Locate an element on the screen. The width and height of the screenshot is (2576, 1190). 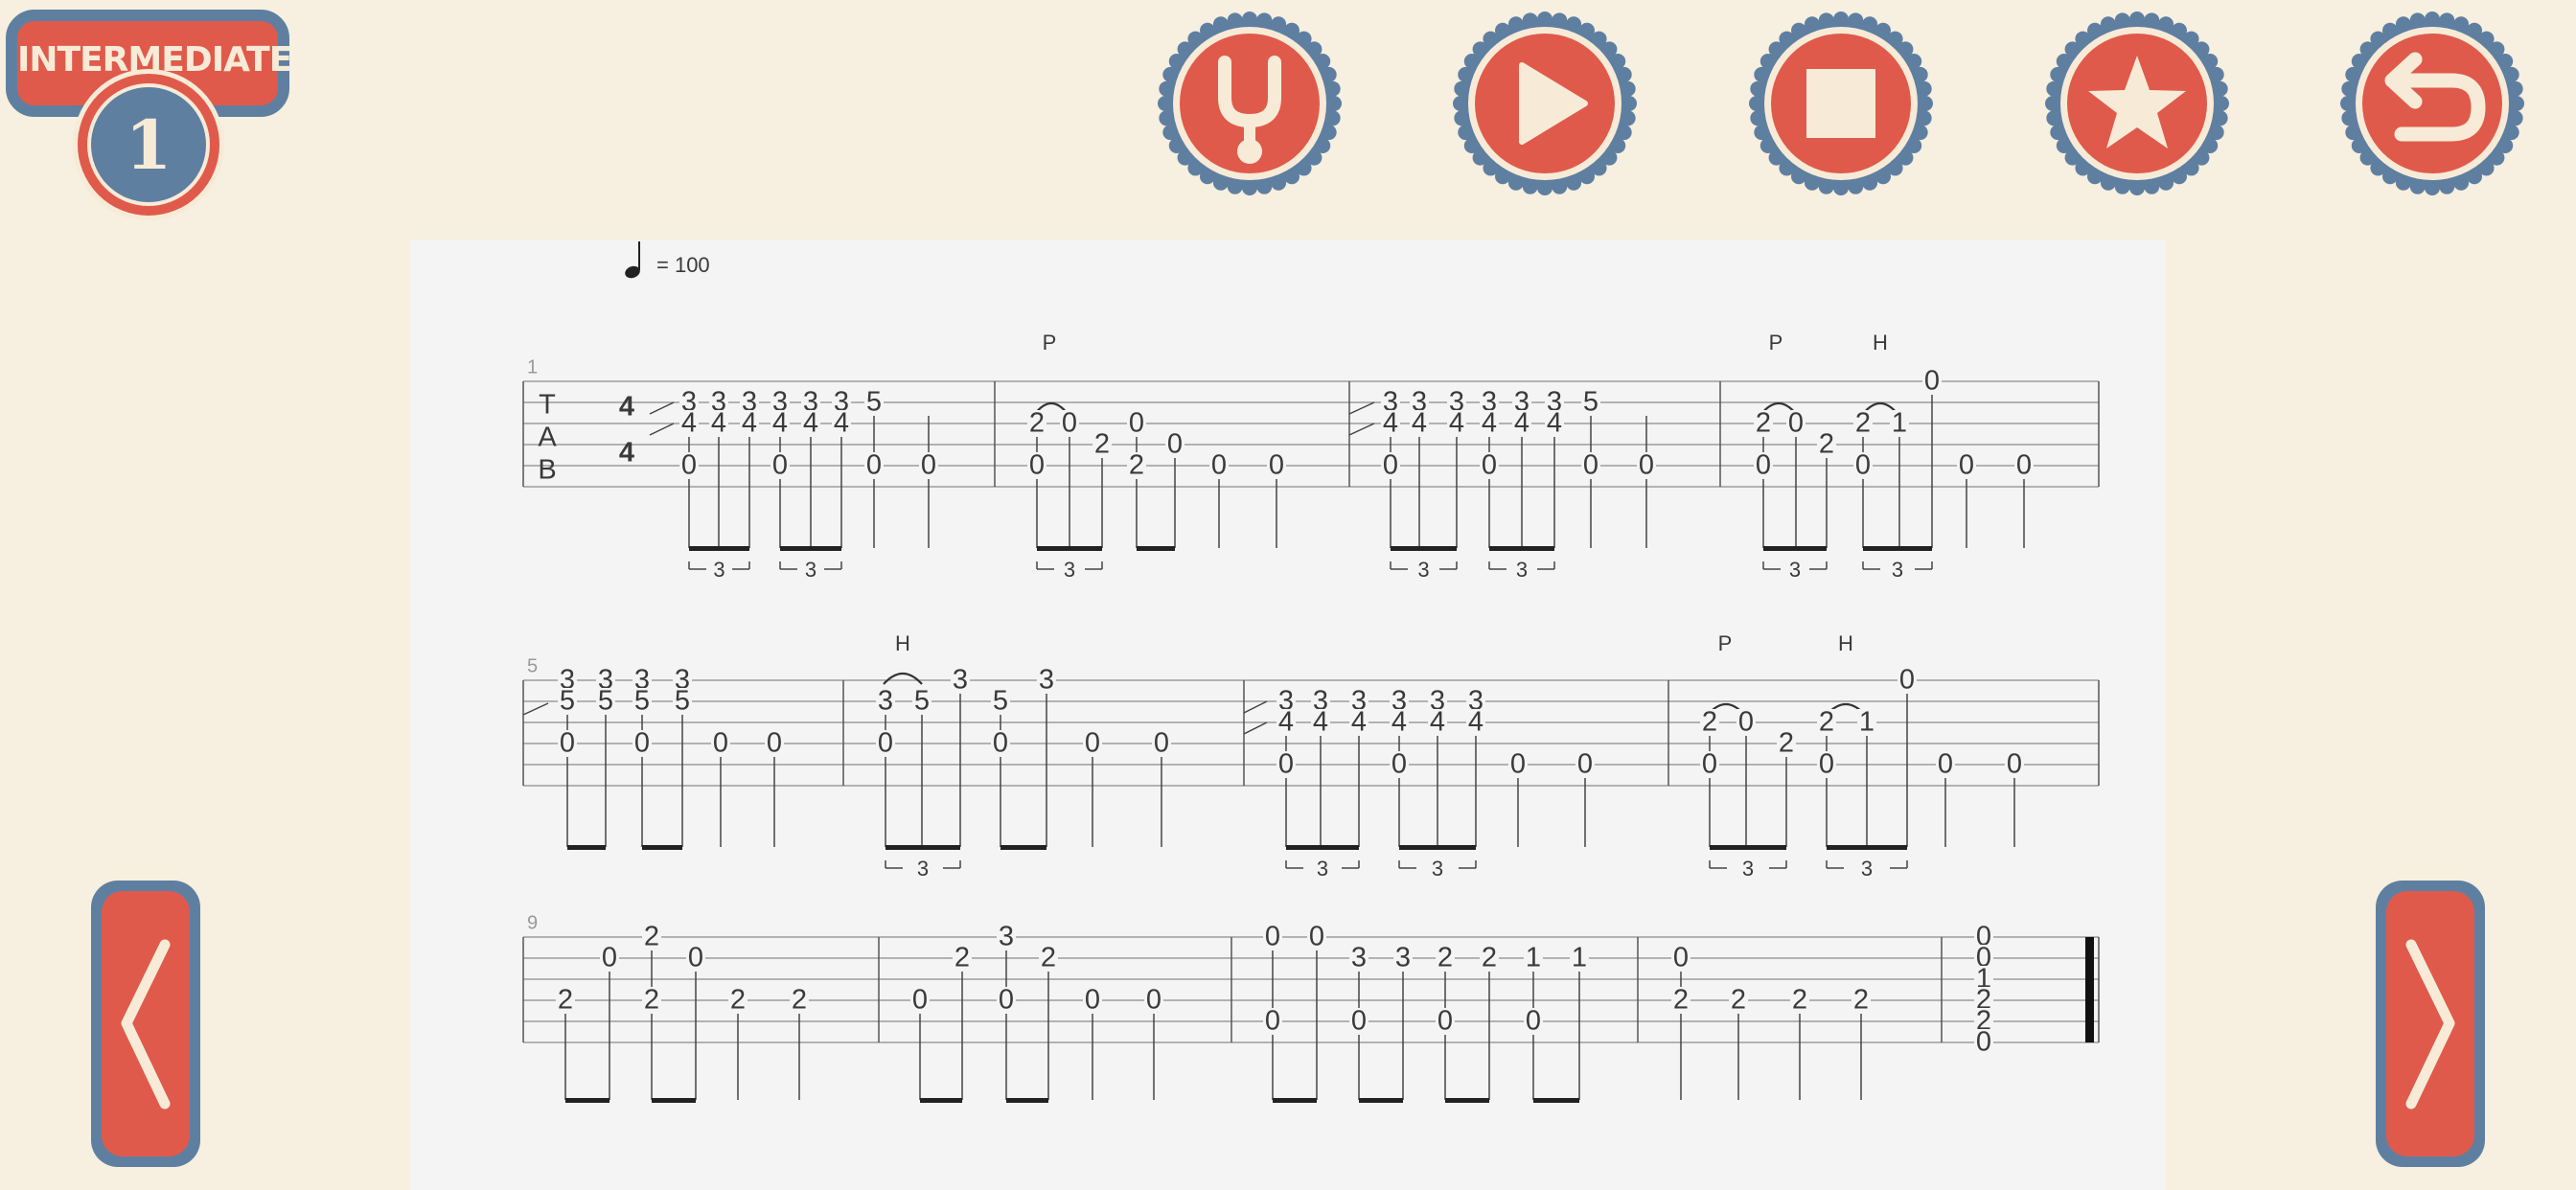
play-button is located at coordinates (1545, 103).